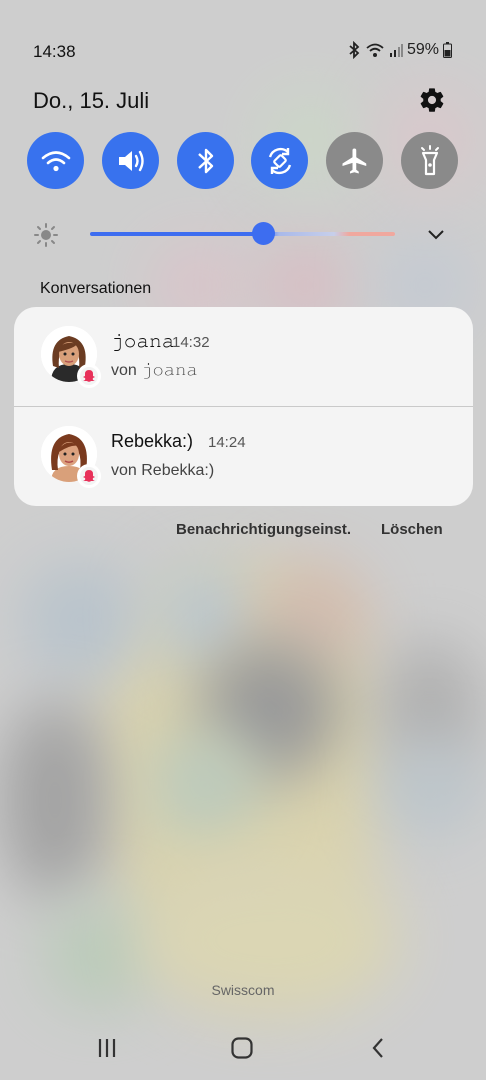 The image size is (486, 1080). I want to click on date-label: Do., 15. Juli, so click(91, 100).